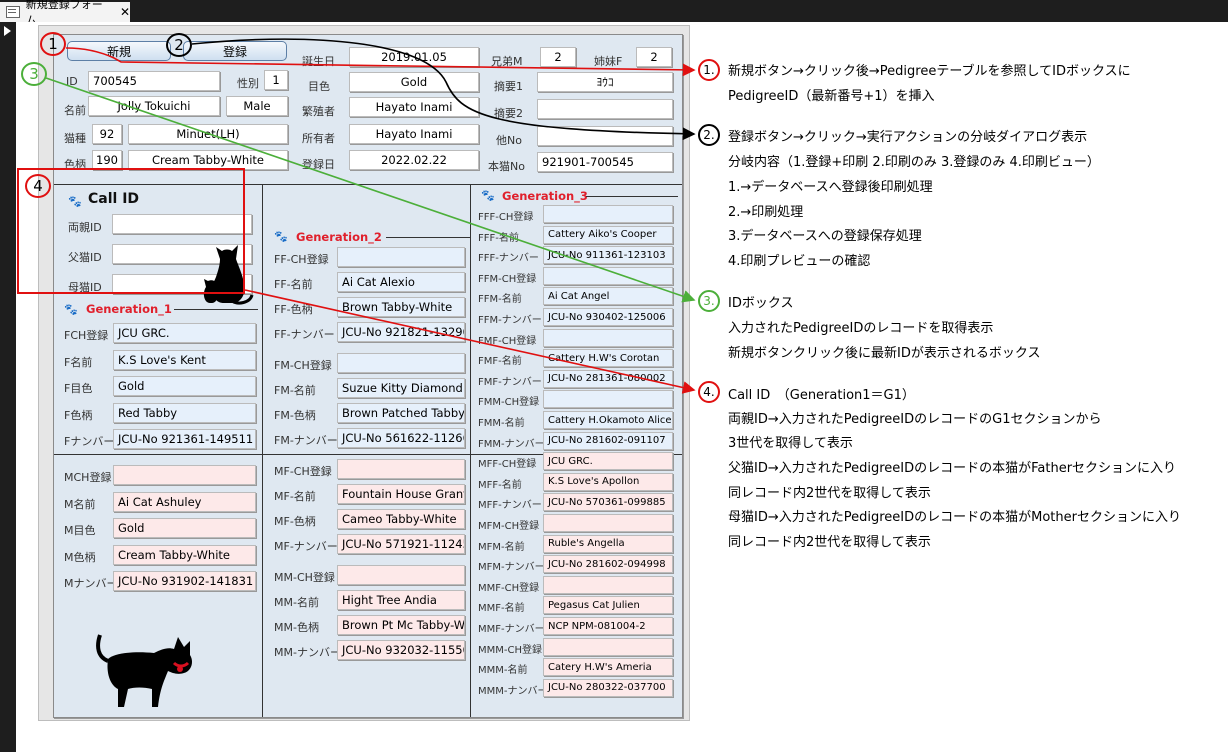 The image size is (1228, 752). I want to click on form-icon, so click(13, 12).